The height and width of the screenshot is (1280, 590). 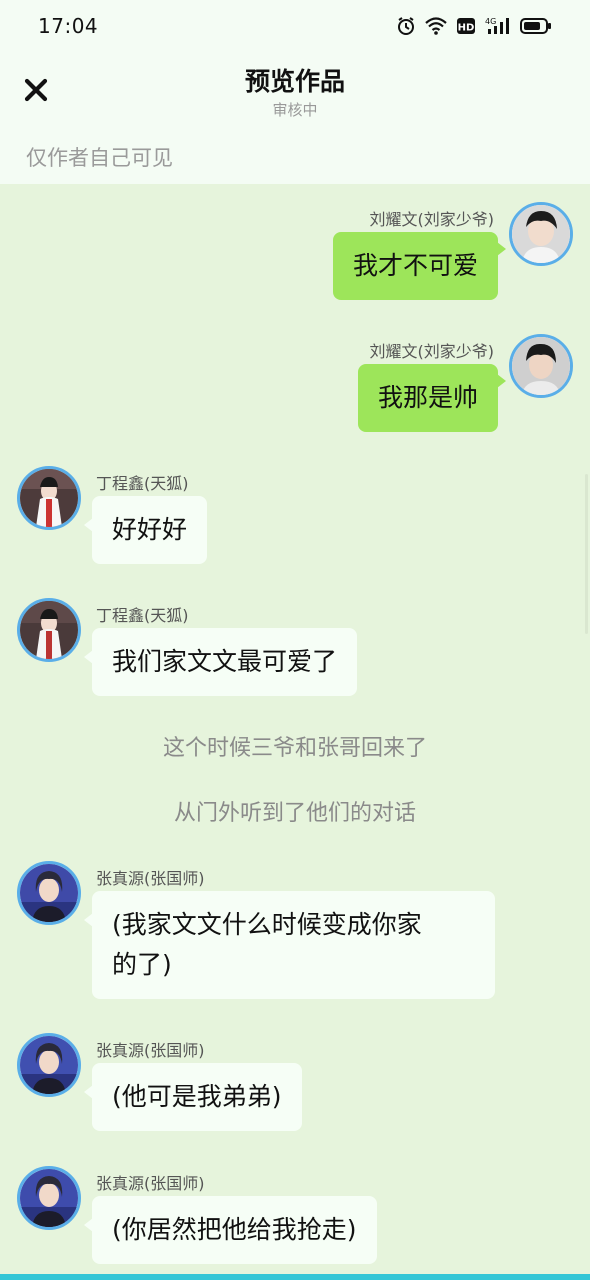 I want to click on message-item: 丁程鑫(天狐) 好好好, so click(x=295, y=516).